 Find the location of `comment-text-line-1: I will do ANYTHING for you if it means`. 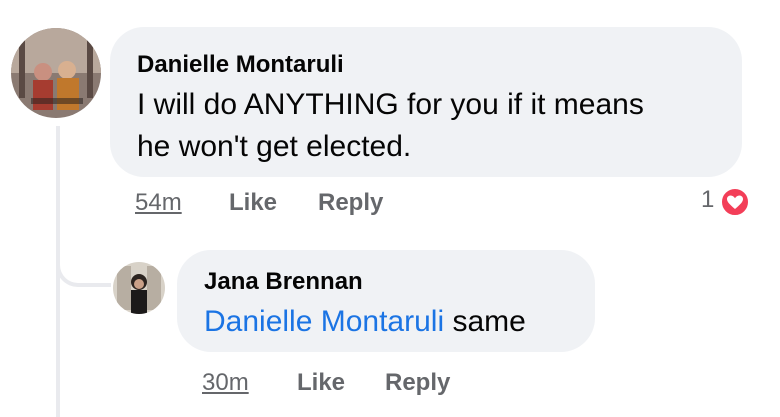

comment-text-line-1: I will do ANYTHING for you if it means is located at coordinates (390, 104).